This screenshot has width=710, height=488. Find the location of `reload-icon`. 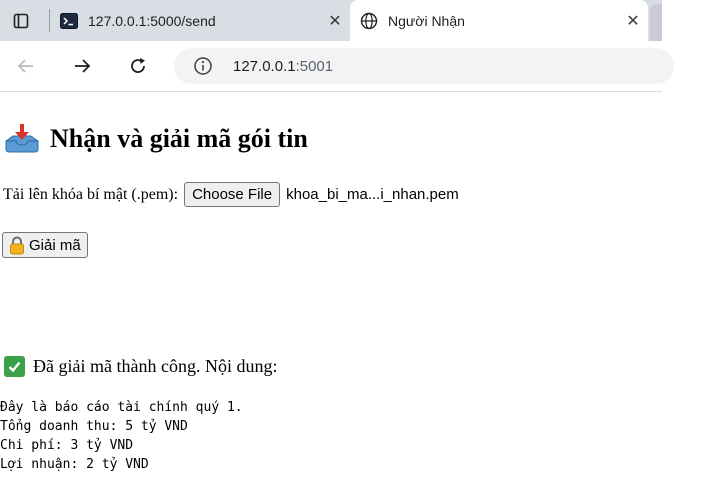

reload-icon is located at coordinates (138, 65).